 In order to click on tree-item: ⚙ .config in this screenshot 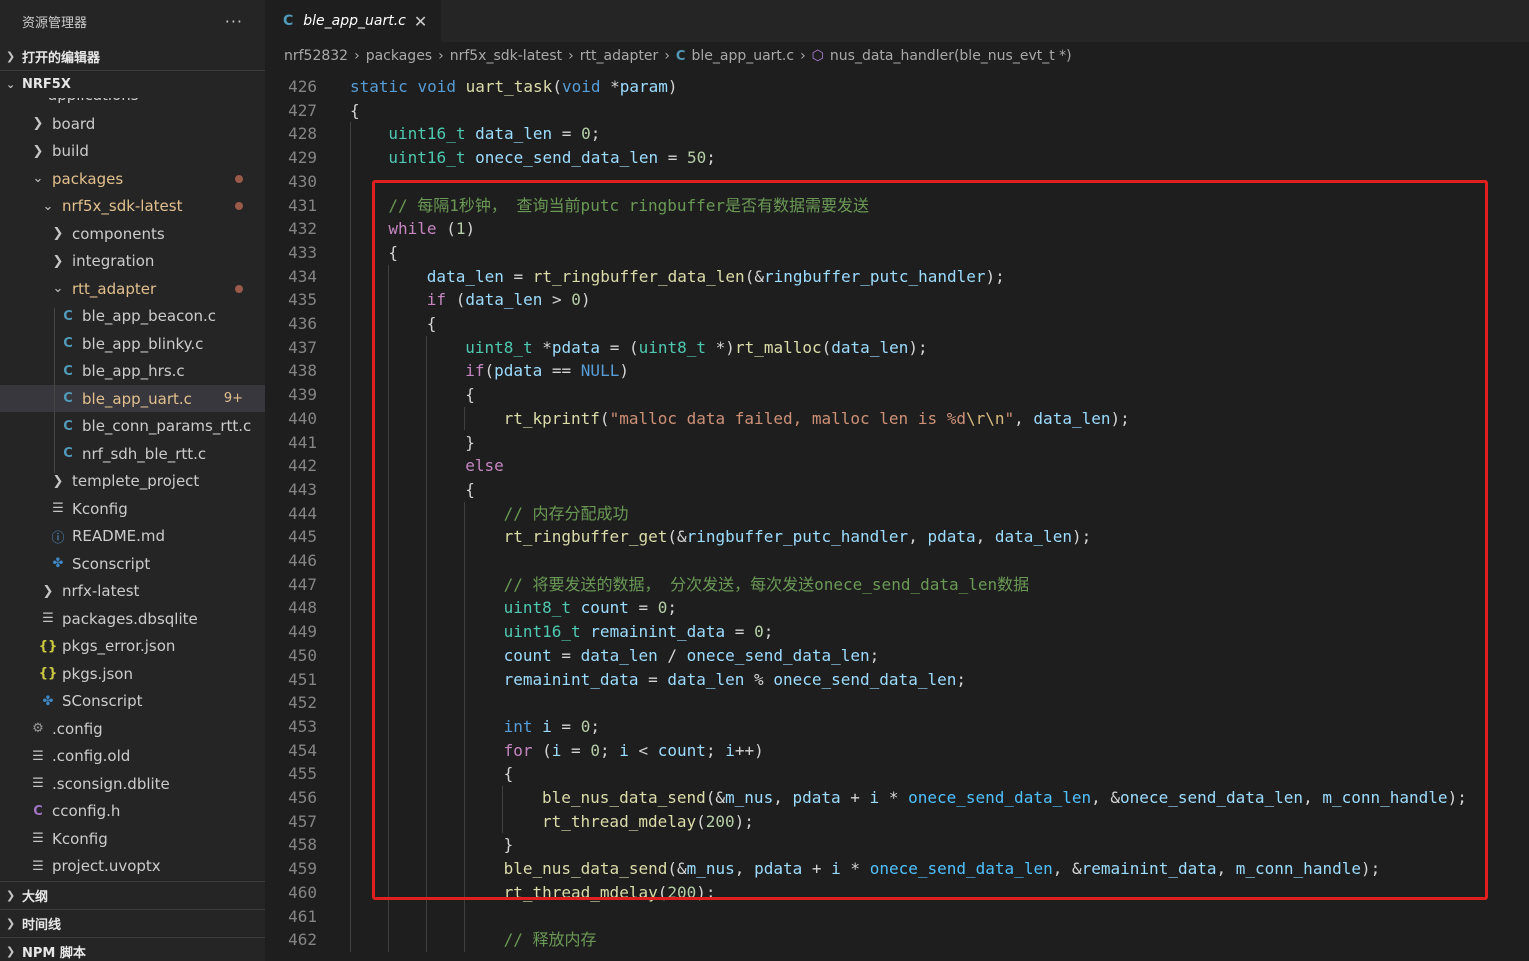, I will do `click(132, 728)`.